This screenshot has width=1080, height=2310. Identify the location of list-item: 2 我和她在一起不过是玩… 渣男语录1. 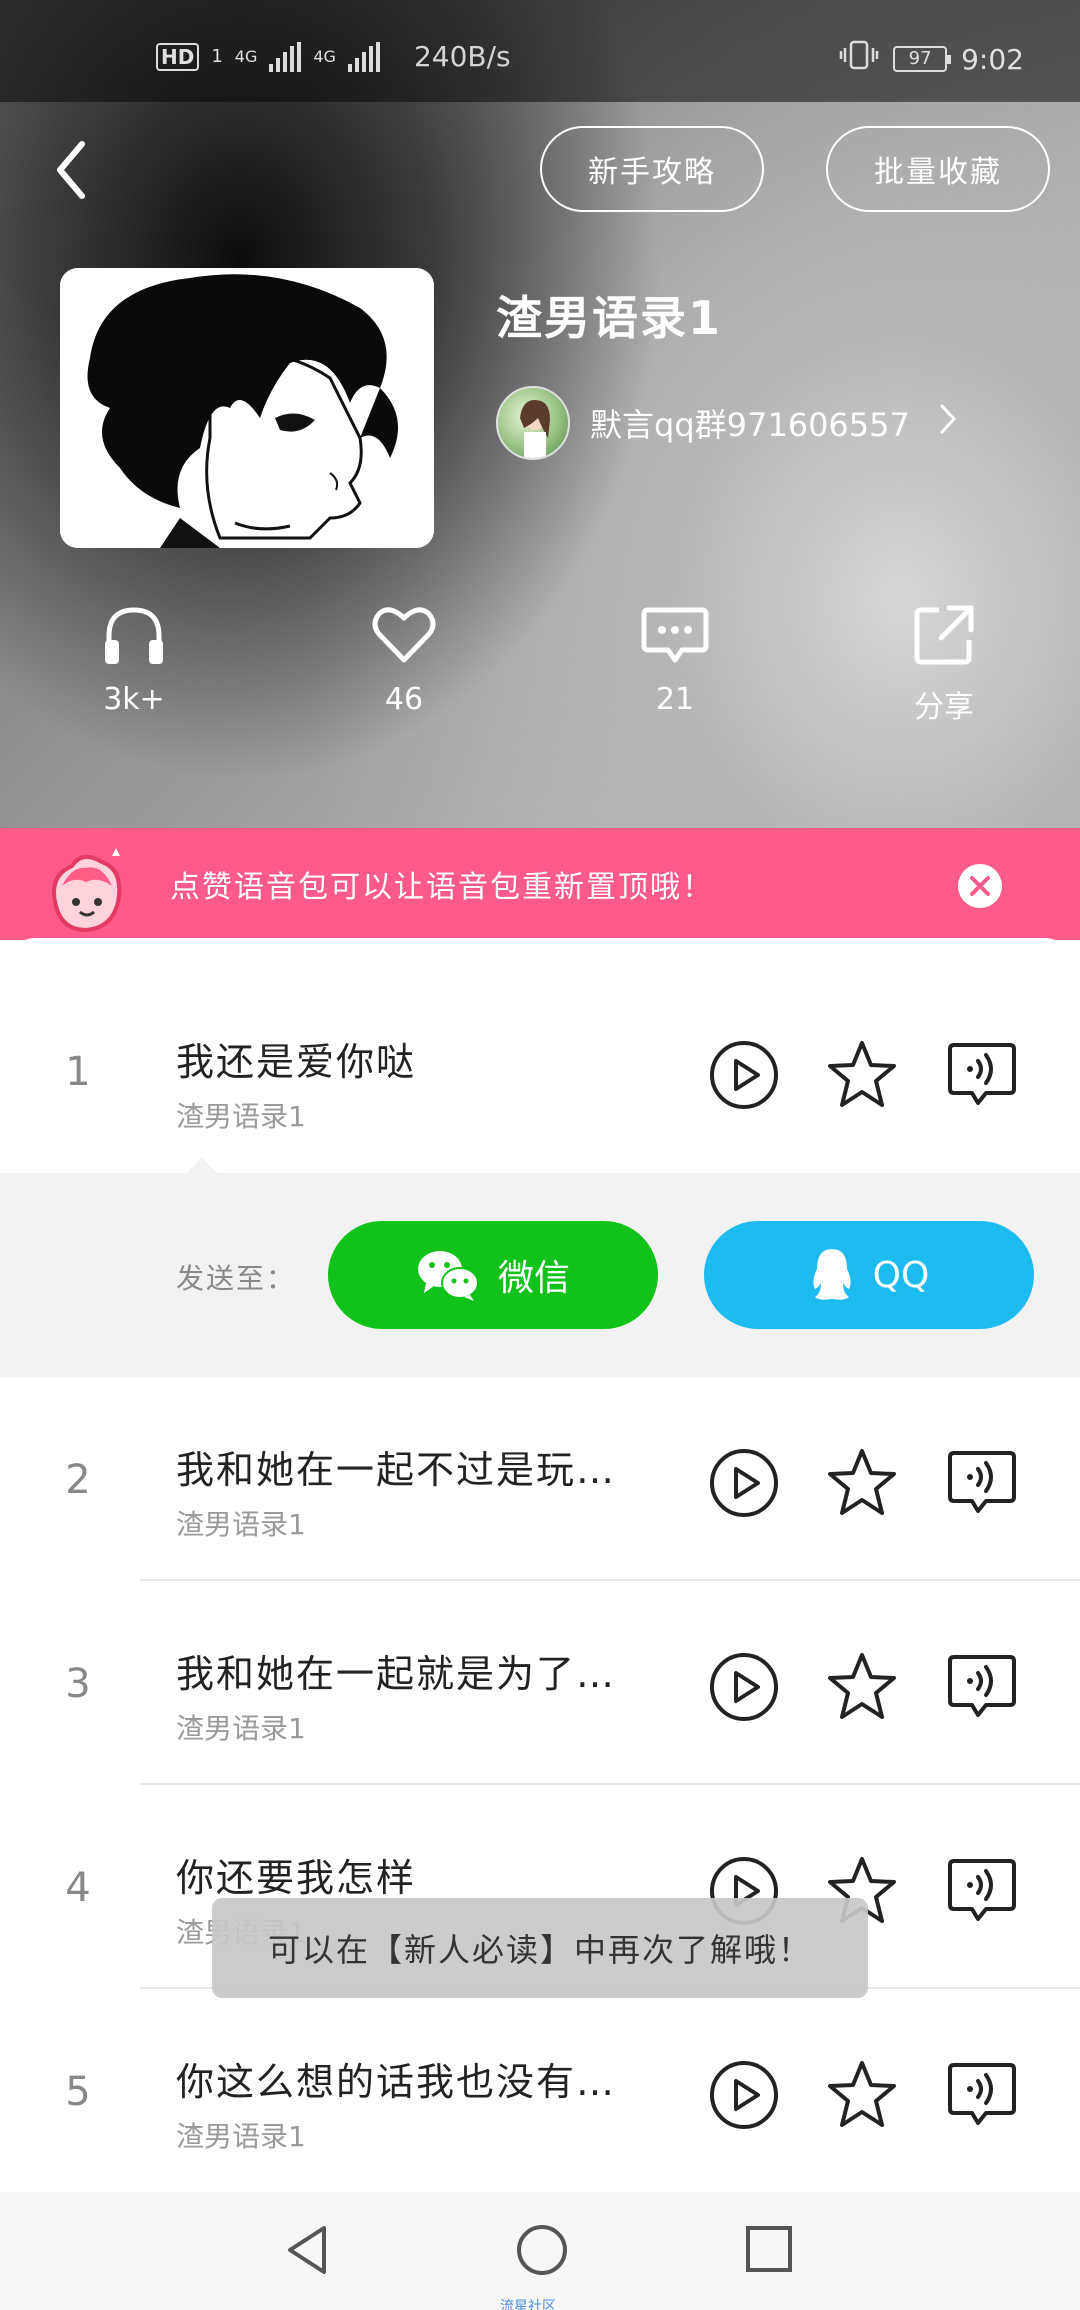
(540, 1481).